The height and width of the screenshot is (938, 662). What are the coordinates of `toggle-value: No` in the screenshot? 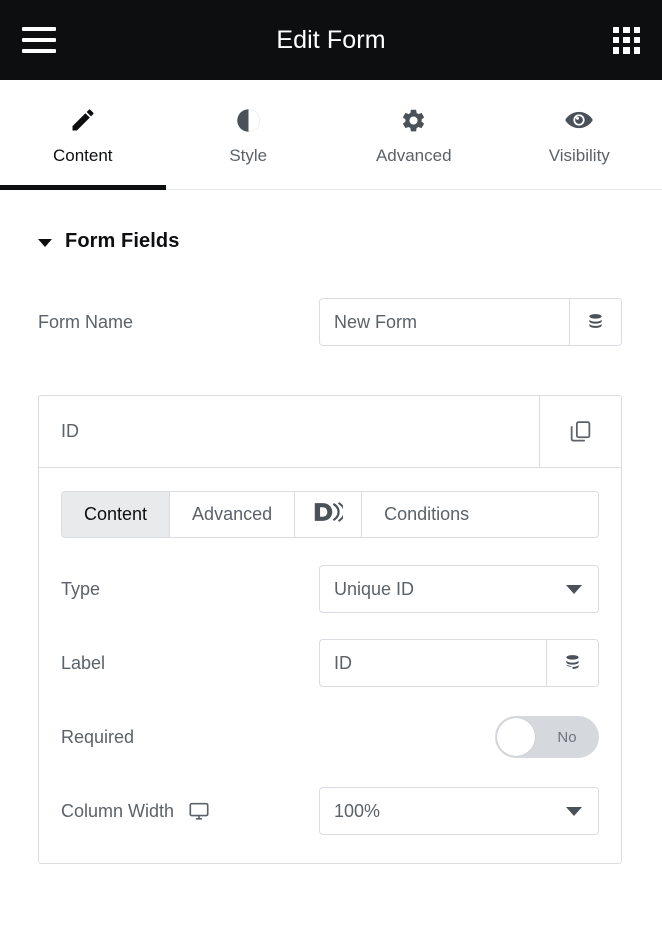 It's located at (567, 737).